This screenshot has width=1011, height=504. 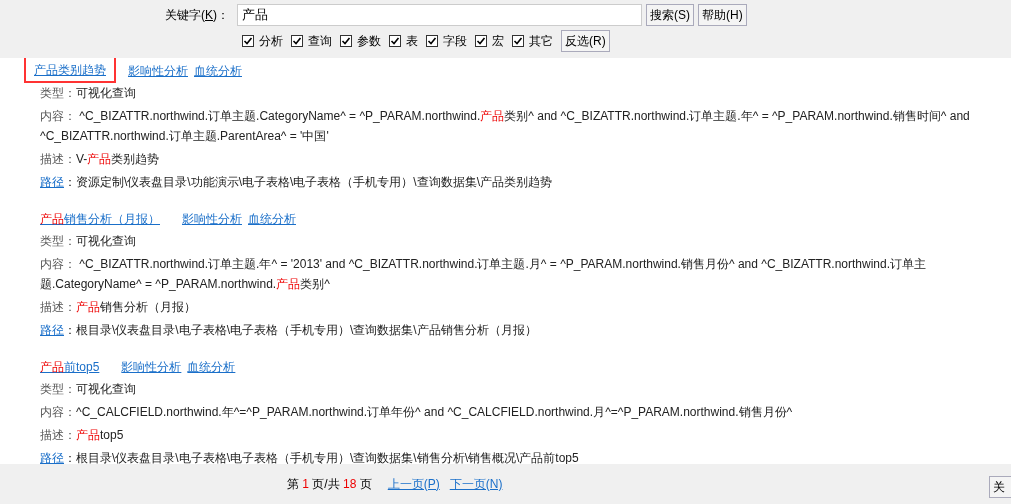 What do you see at coordinates (271, 41) in the screenshot?
I see `checkbox-label: 分析` at bounding box center [271, 41].